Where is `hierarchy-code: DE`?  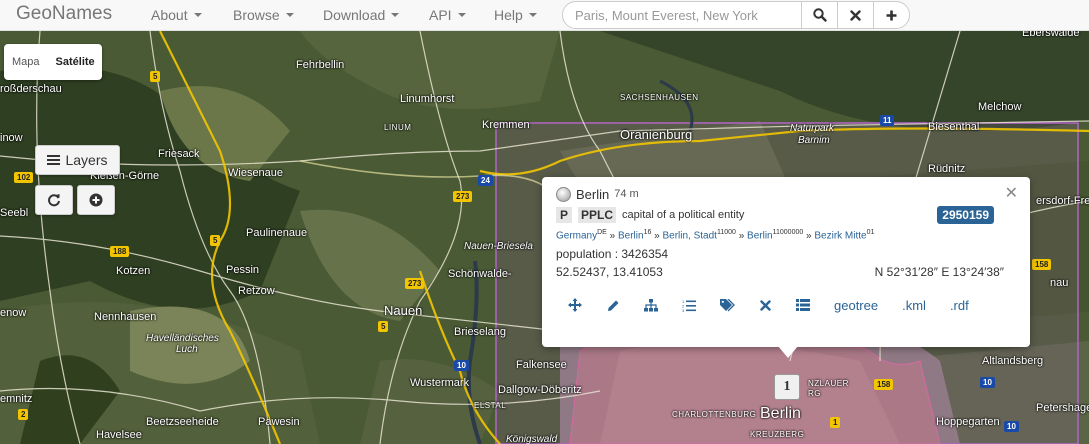 hierarchy-code: DE is located at coordinates (602, 232).